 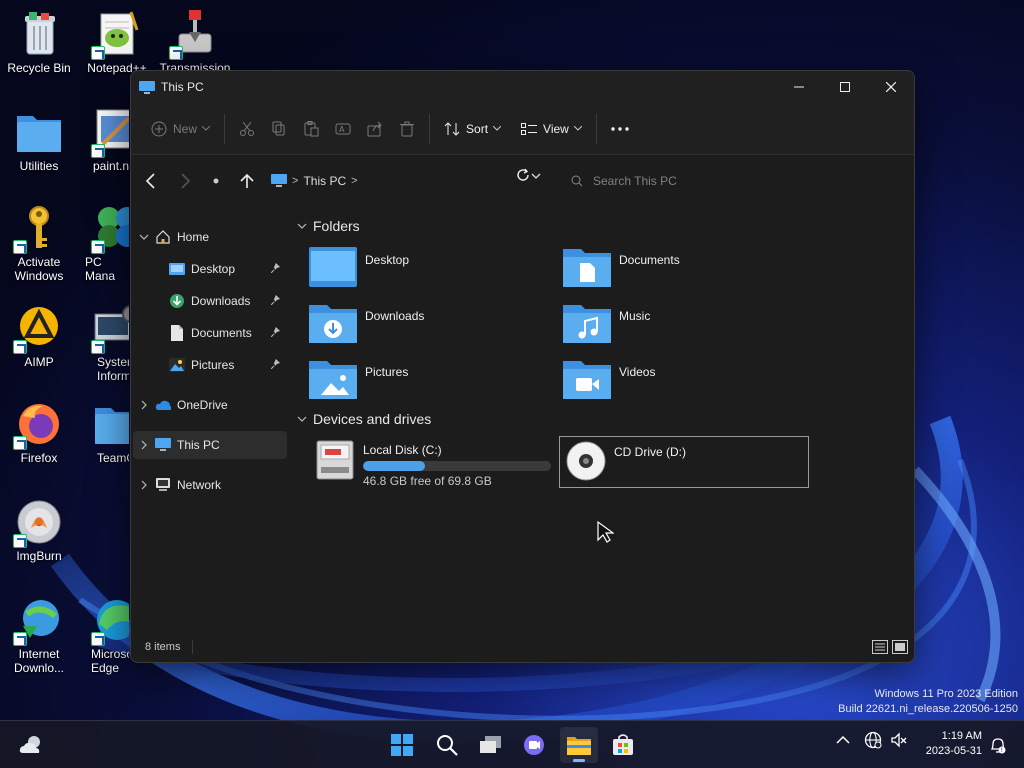 I want to click on copy-button, so click(x=279, y=129).